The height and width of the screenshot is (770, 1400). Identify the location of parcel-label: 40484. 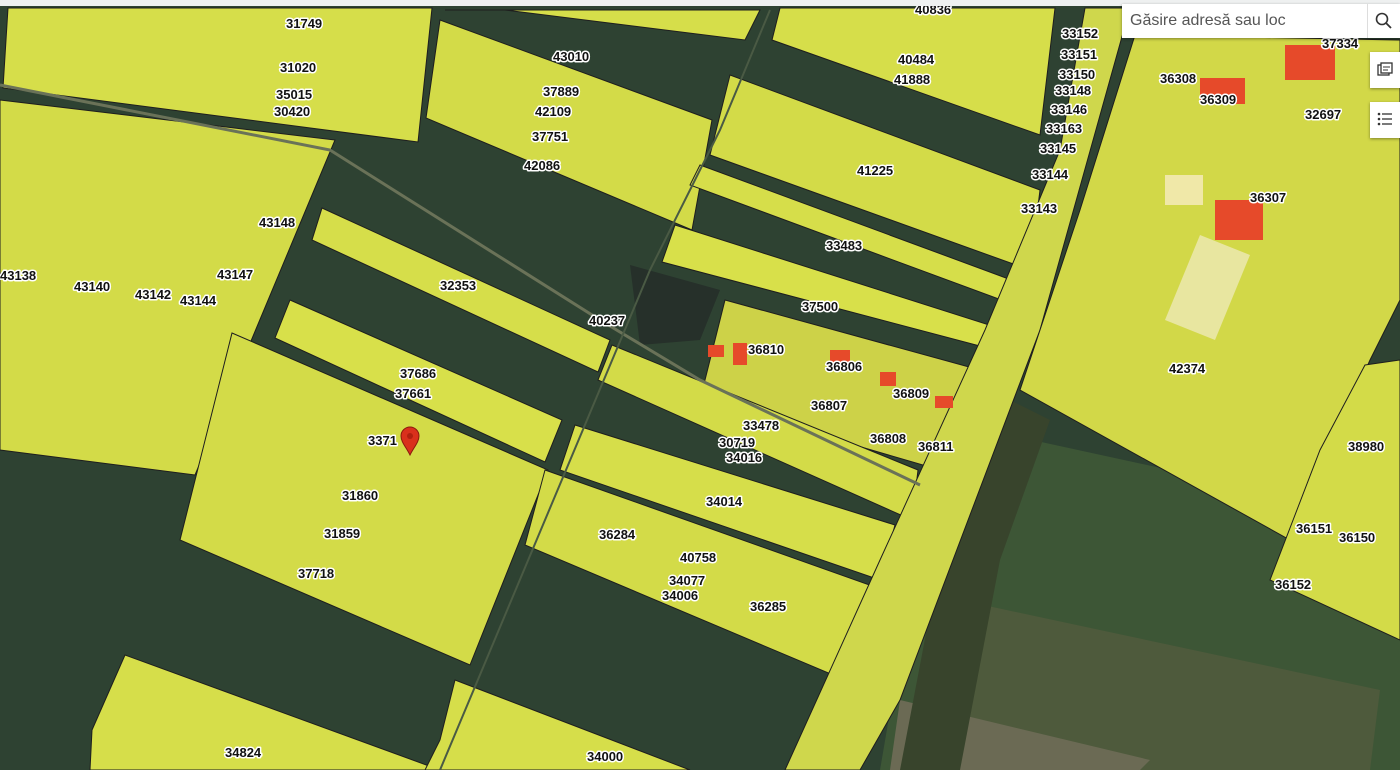
(916, 59).